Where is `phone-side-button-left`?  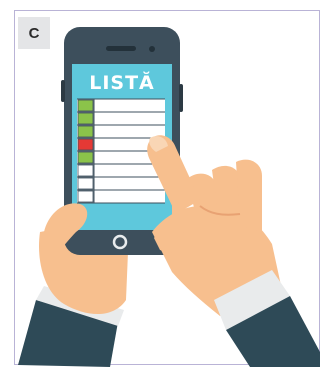
phone-side-button-left is located at coordinates (63, 91).